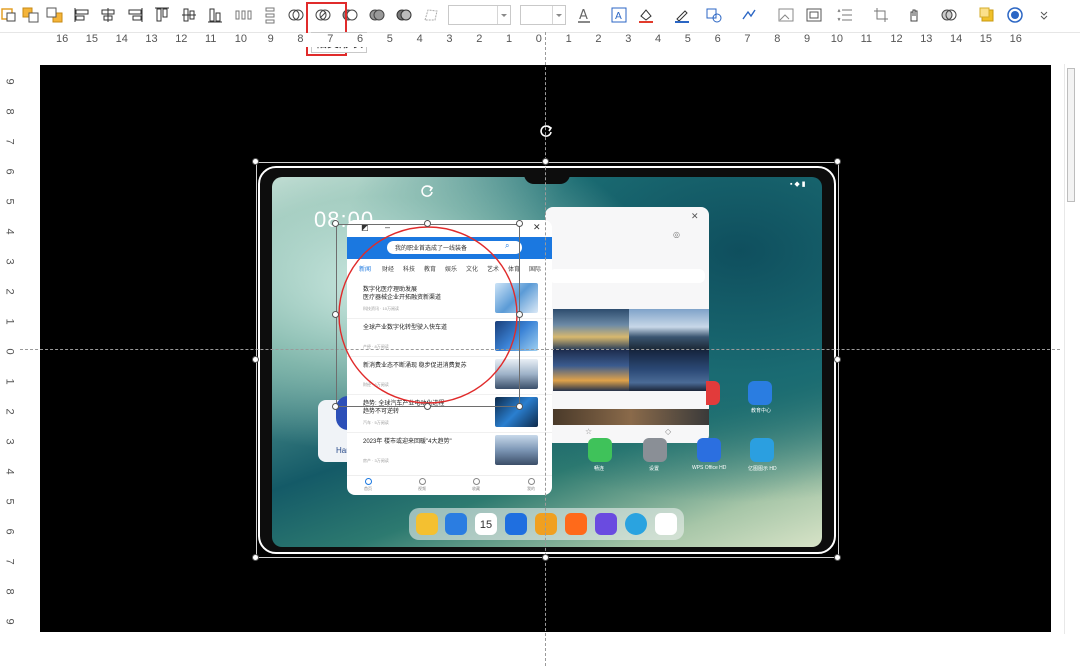  Describe the element at coordinates (377, 15) in the screenshot. I see `combine-shapes-icon` at that location.